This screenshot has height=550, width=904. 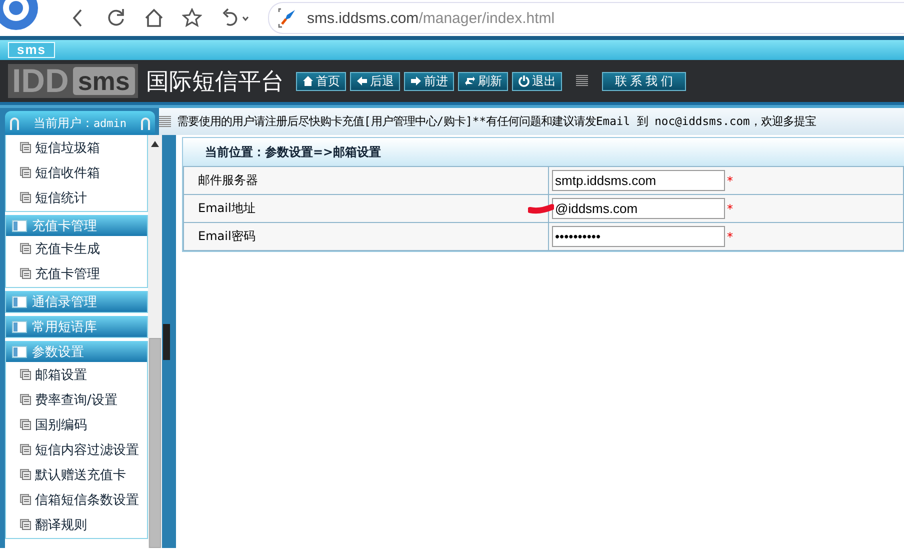 I want to click on sidebar-item: 短信统计, so click(x=76, y=197).